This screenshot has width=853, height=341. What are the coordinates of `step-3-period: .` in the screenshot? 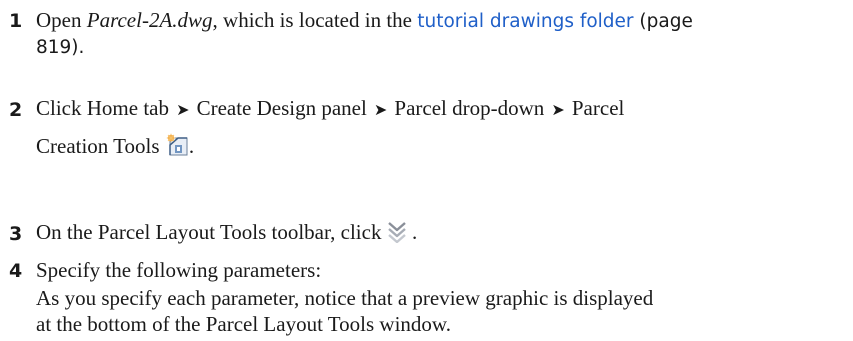 It's located at (412, 232).